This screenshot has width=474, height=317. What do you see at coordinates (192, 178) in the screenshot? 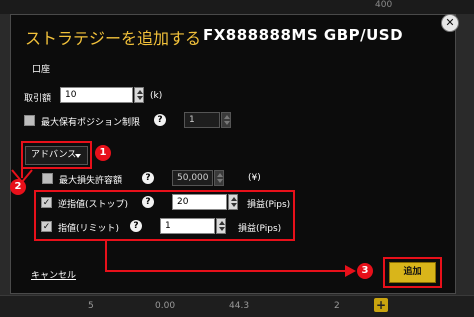
I see `max-loss-input: 50,000` at bounding box center [192, 178].